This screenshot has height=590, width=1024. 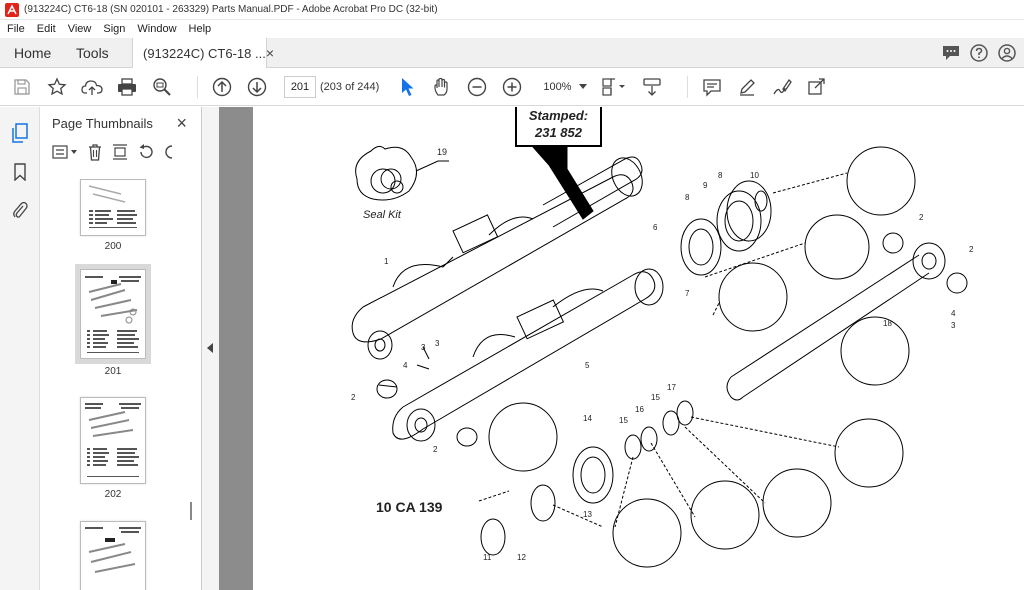 I want to click on menu-edit: Edit, so click(x=46, y=29).